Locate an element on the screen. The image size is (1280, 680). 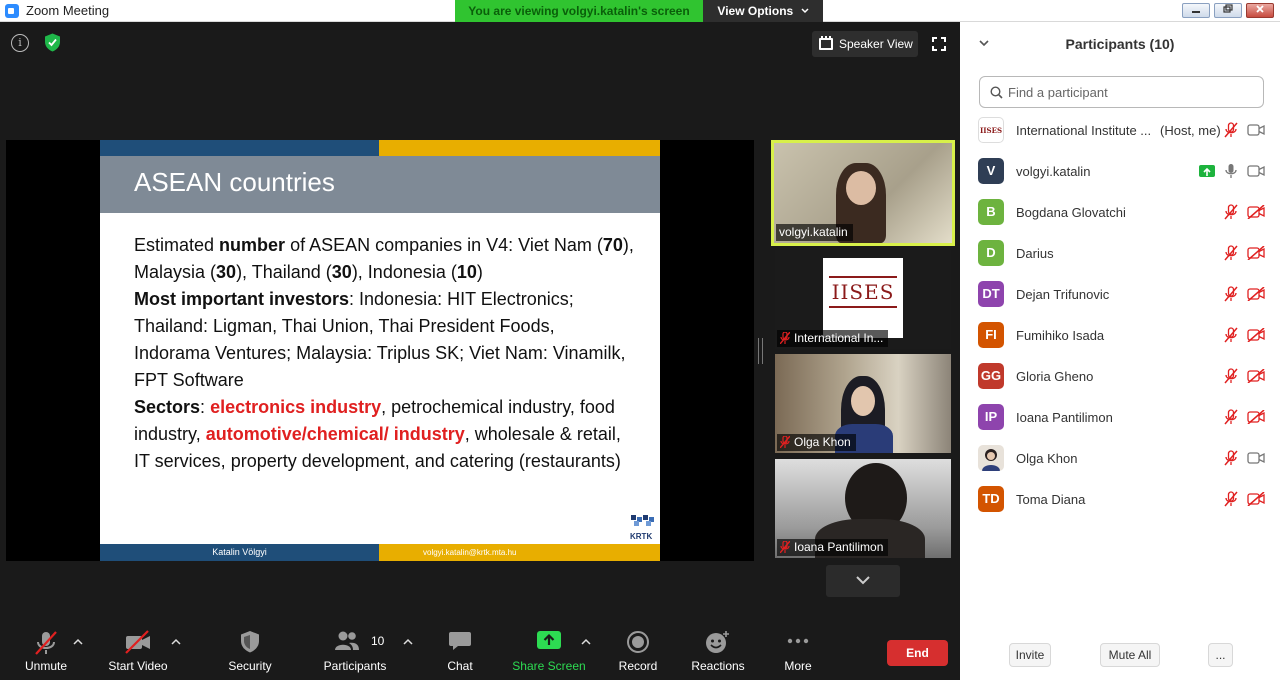
record-button: Record is located at coordinates (638, 650).